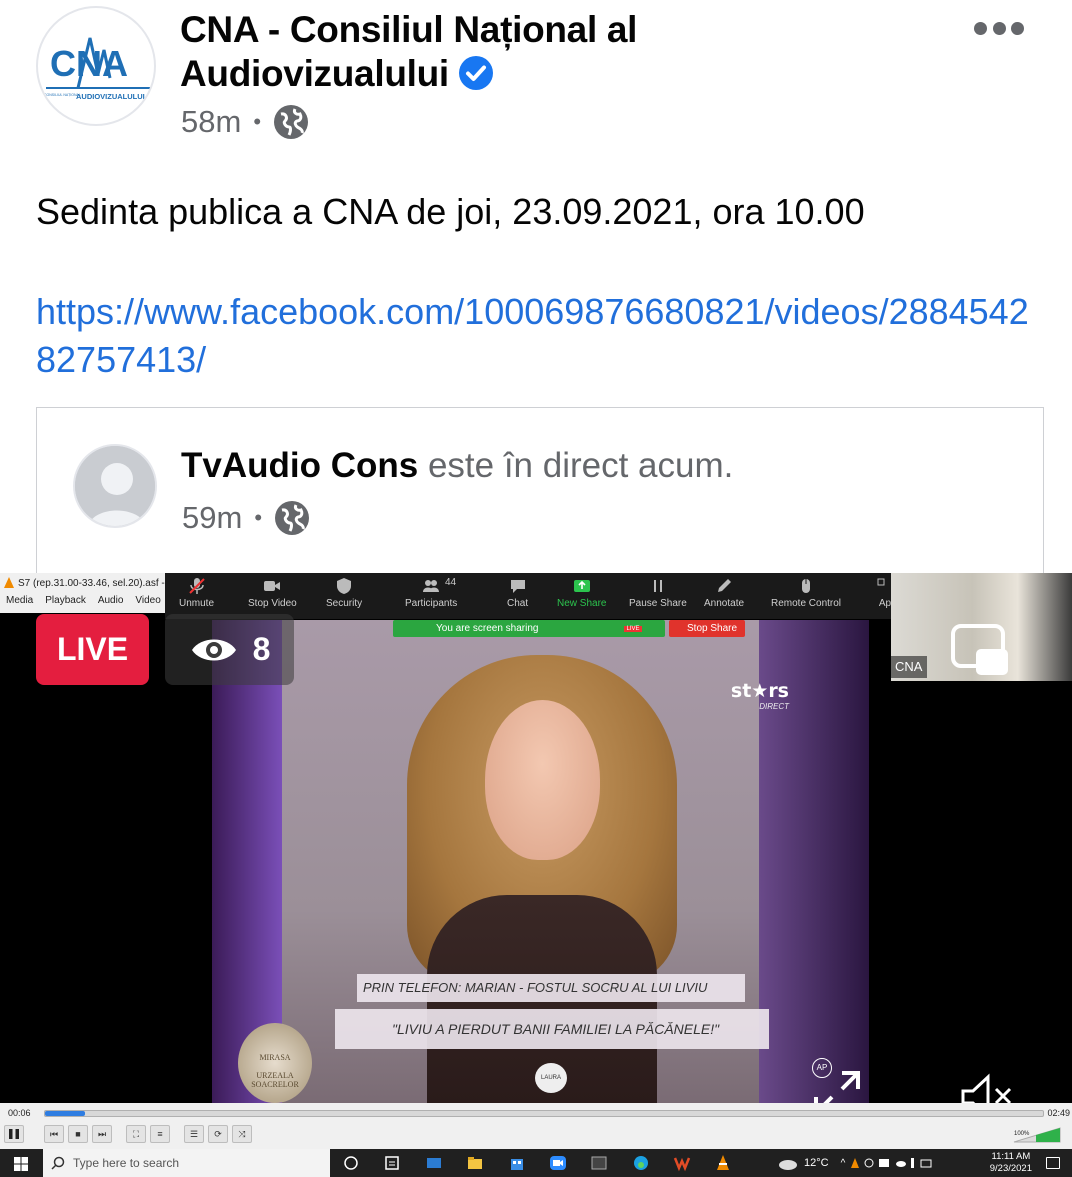 The width and height of the screenshot is (1072, 1177). I want to click on zoom-new-share-button: New Share, so click(581, 593).